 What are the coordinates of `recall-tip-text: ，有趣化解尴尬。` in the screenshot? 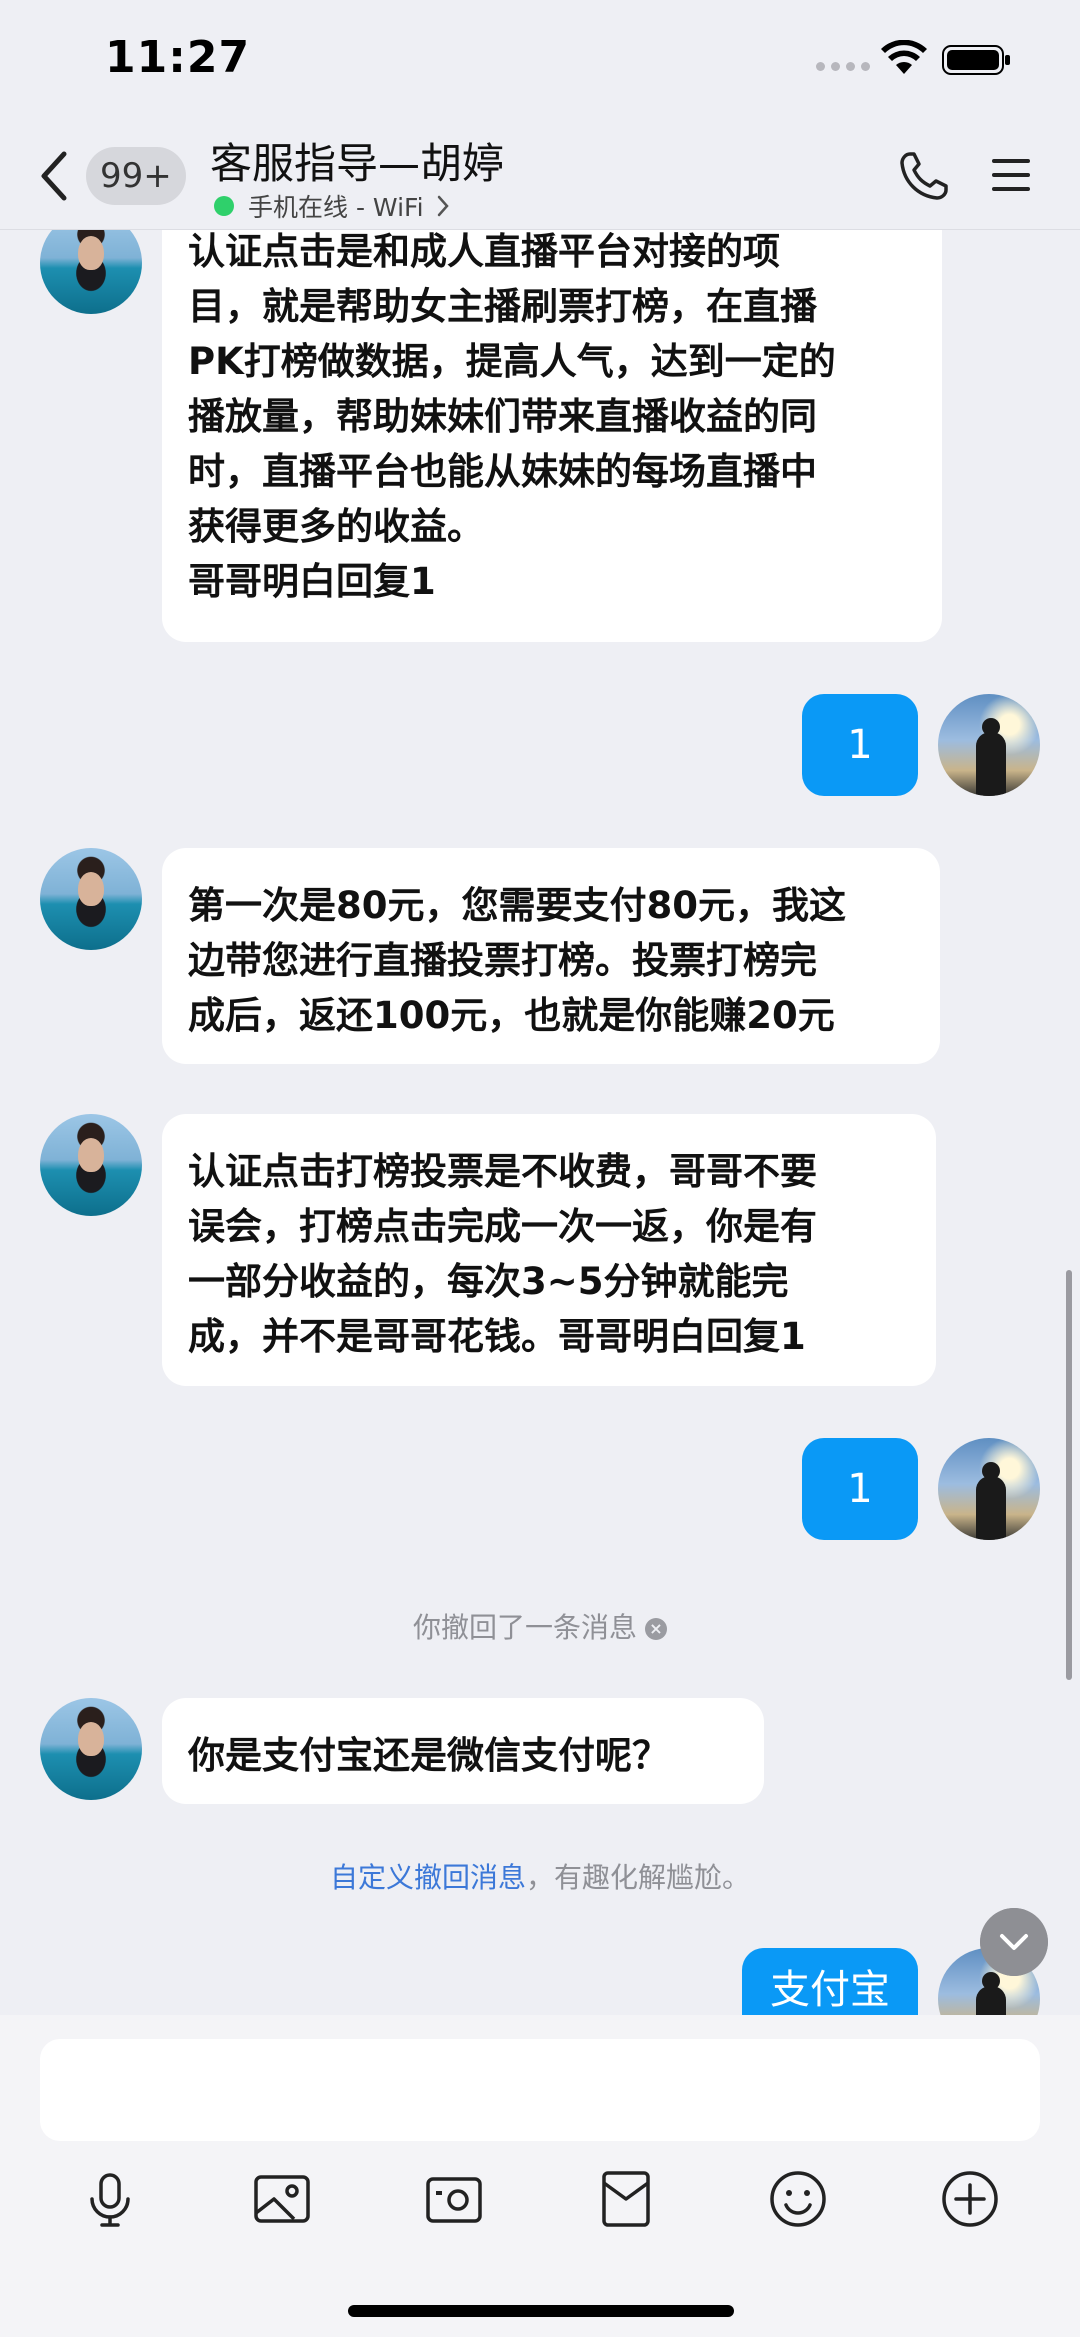 It's located at (638, 1877).